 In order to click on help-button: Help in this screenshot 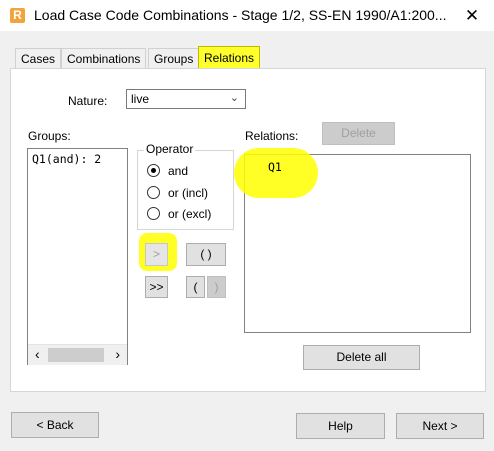, I will do `click(340, 426)`.